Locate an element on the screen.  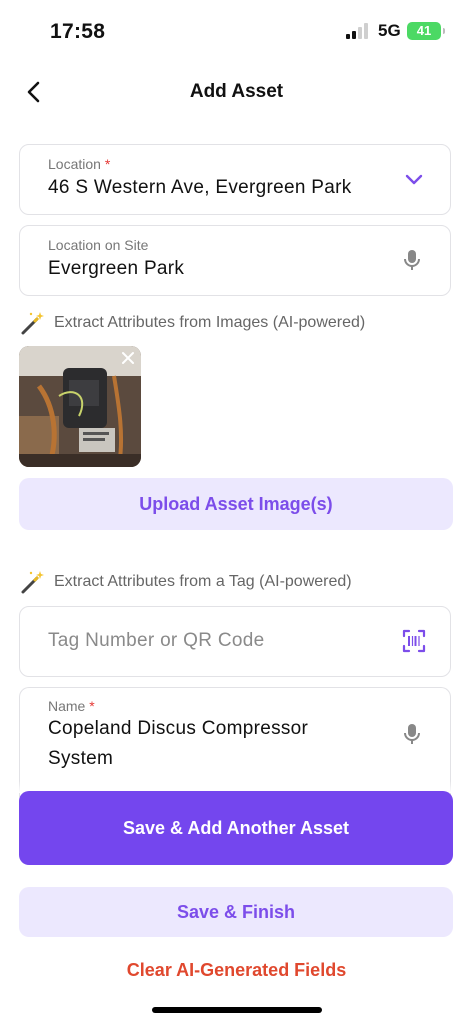
home-indicator is located at coordinates (237, 1010).